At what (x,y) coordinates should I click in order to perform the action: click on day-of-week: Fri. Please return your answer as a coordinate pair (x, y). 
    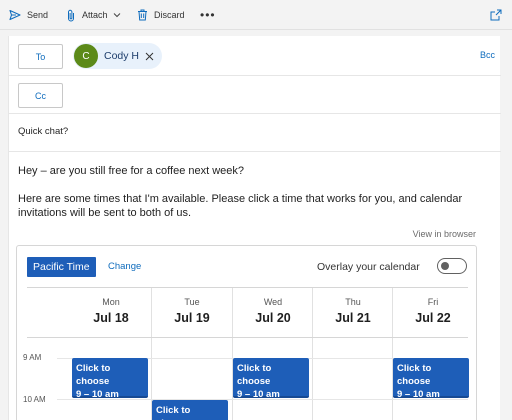
    Looking at the image, I should click on (433, 302).